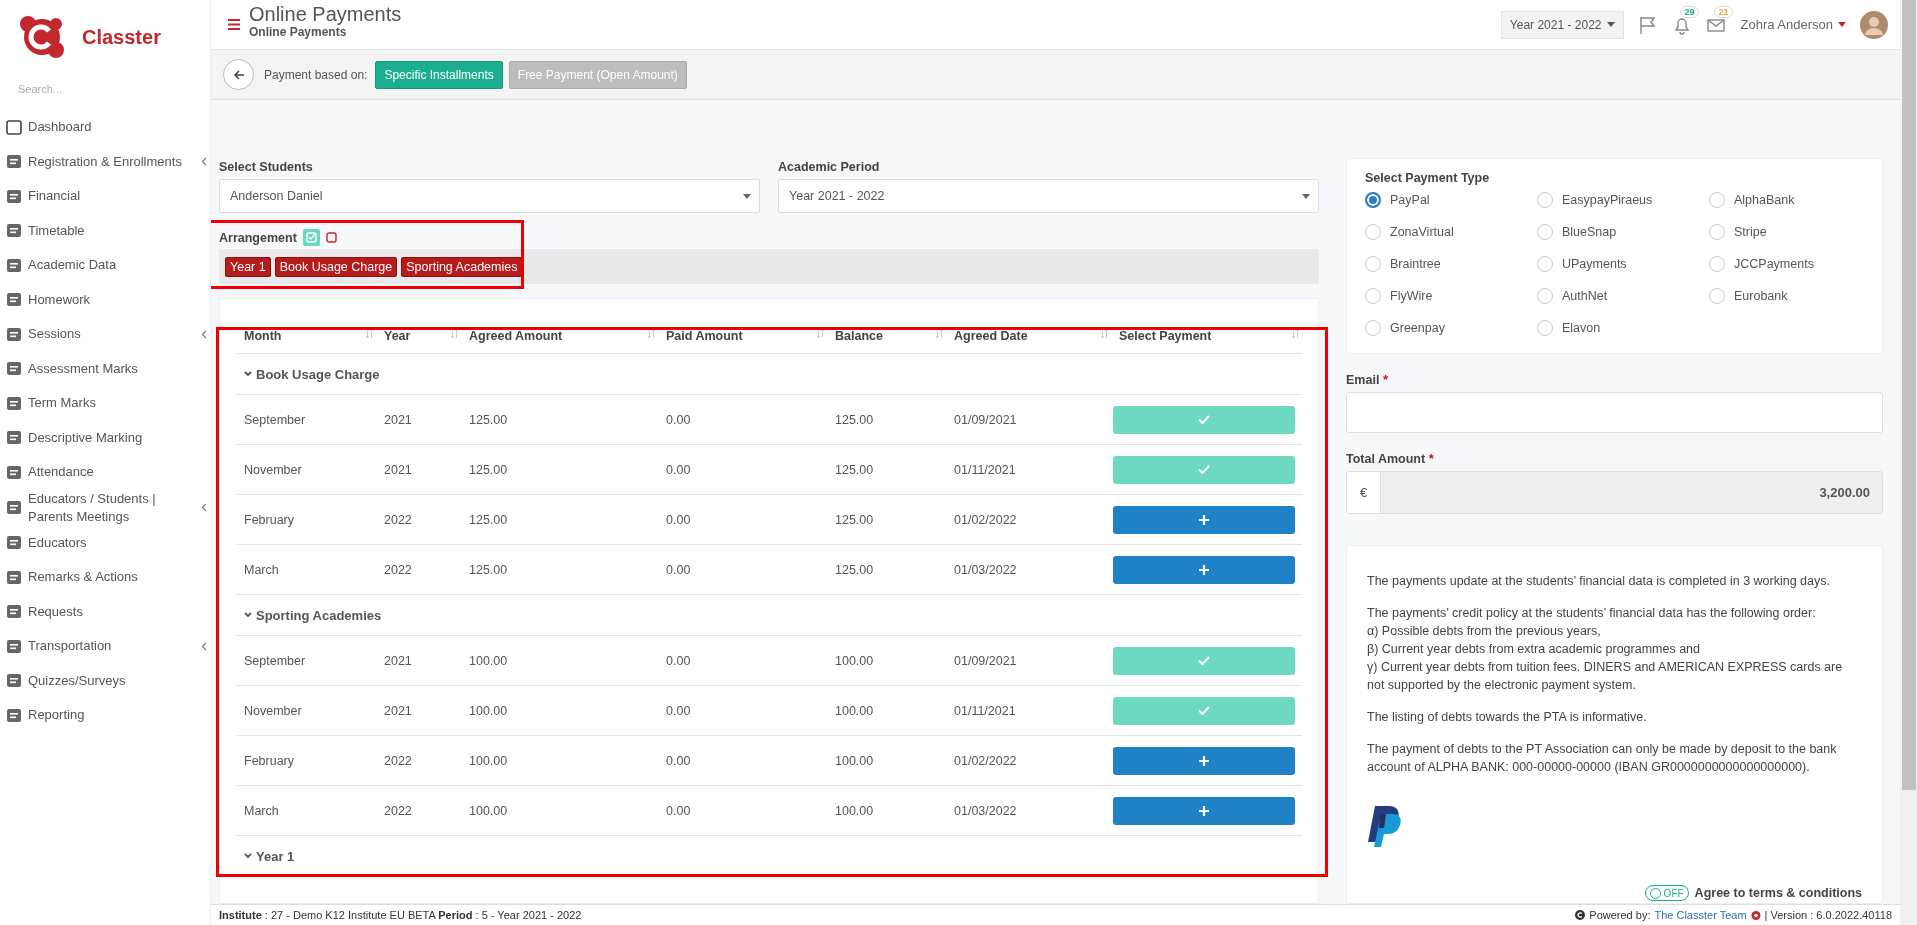 The height and width of the screenshot is (925, 1917). I want to click on avatar, so click(1874, 24).